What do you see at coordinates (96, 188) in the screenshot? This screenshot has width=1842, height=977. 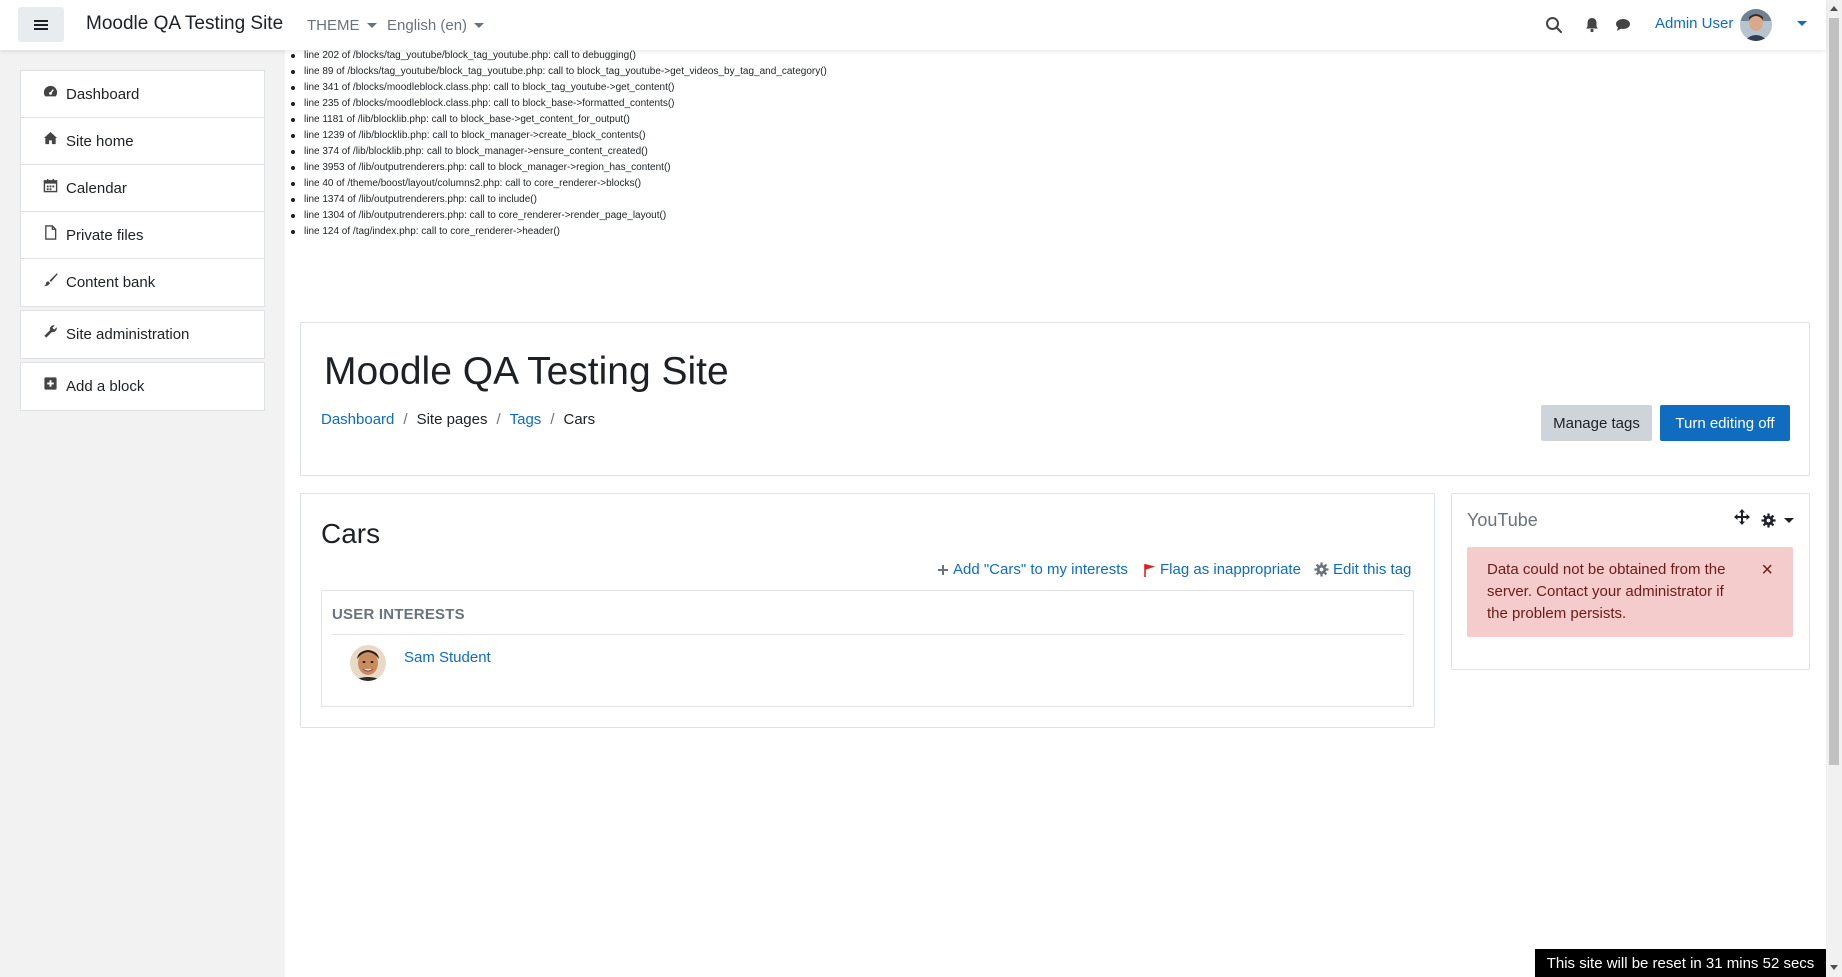 I see `sidebar-item-label: Calendar` at bounding box center [96, 188].